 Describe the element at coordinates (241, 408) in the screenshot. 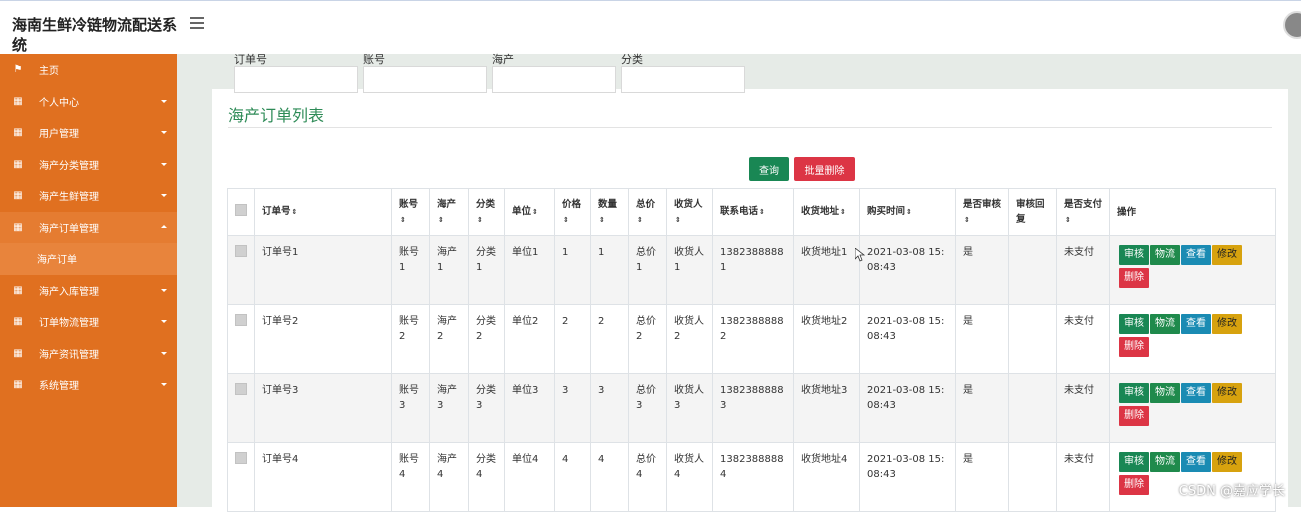

I see `row-select-cell` at that location.